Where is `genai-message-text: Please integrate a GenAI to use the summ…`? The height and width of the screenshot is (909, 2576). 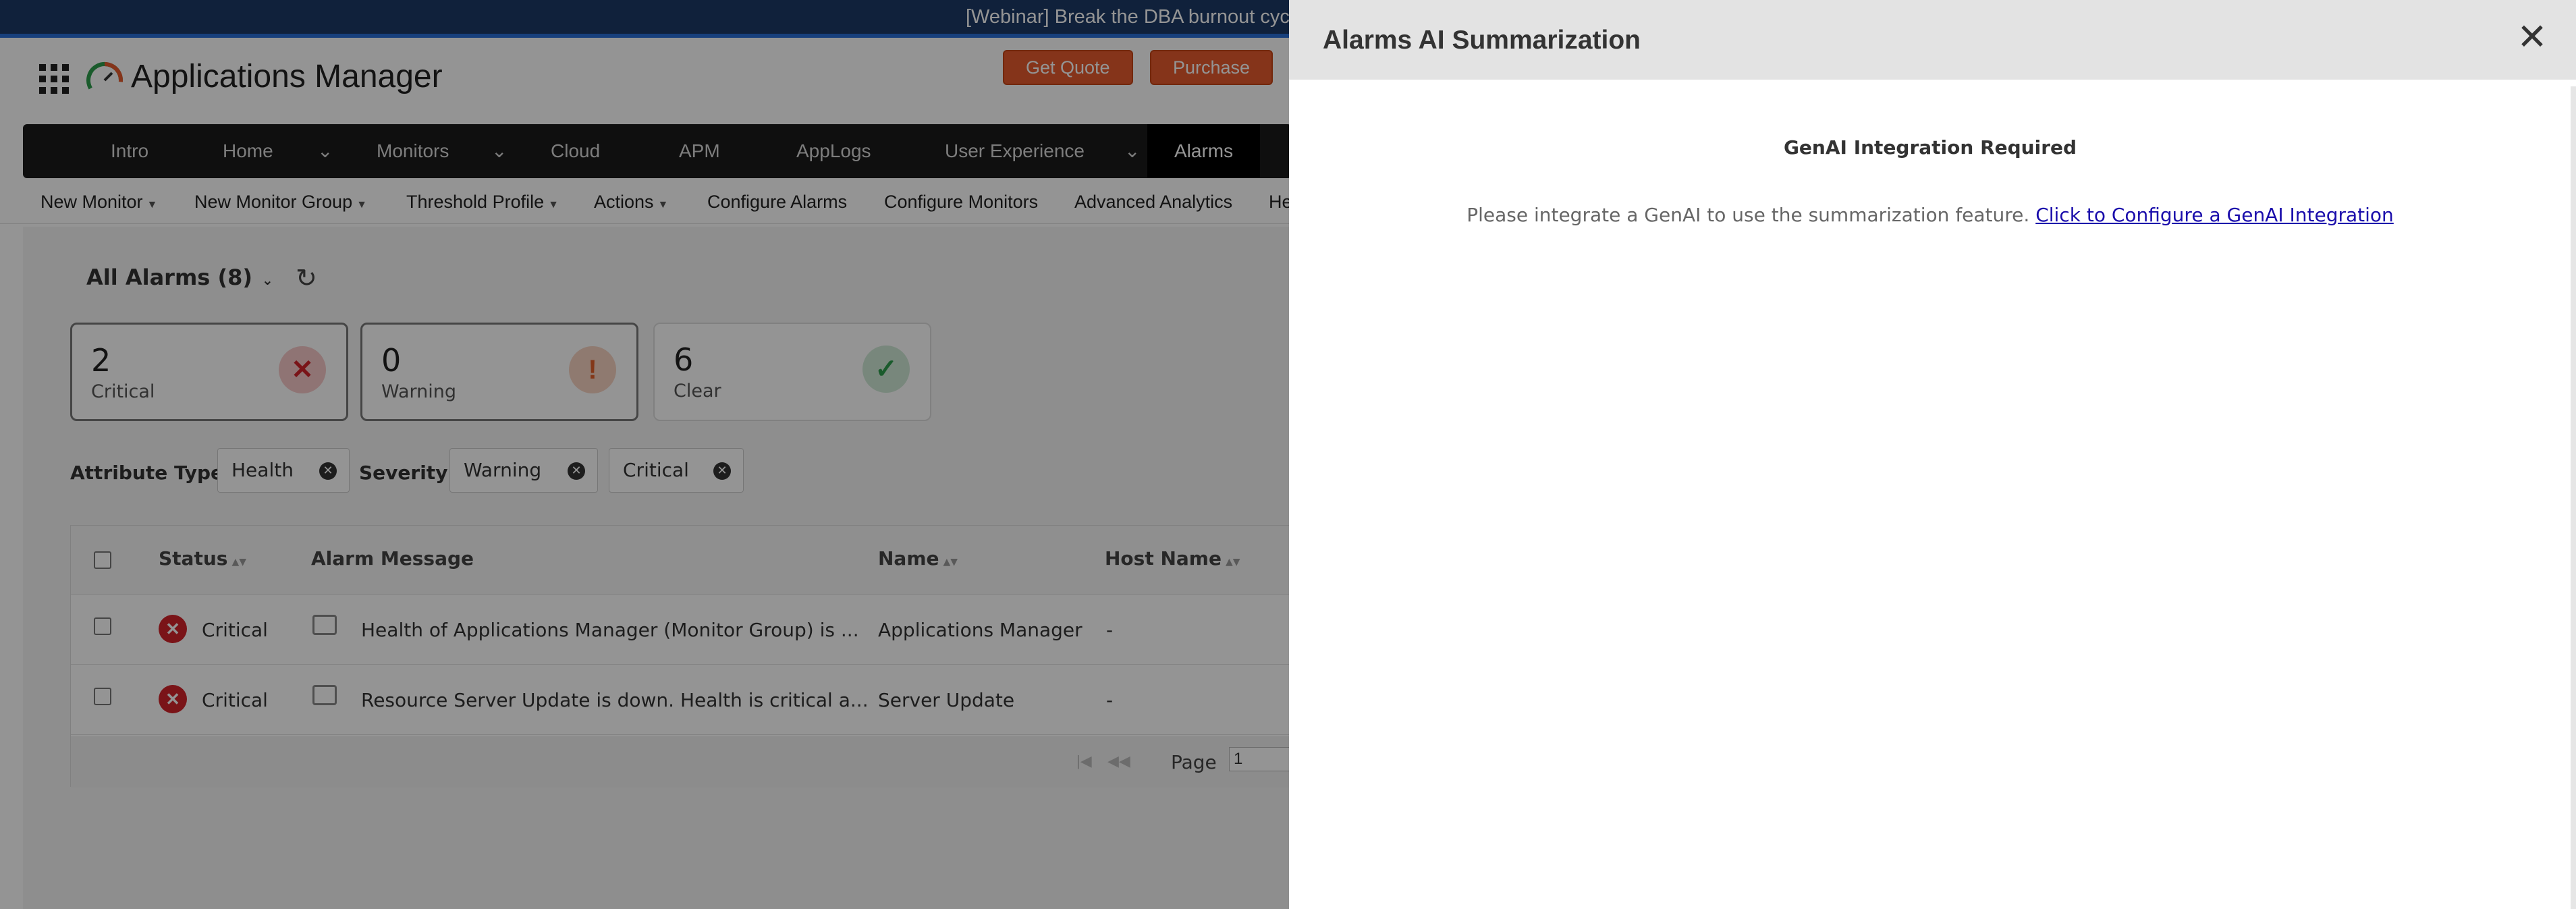
genai-message-text: Please integrate a GenAI to use the summ… is located at coordinates (1748, 215).